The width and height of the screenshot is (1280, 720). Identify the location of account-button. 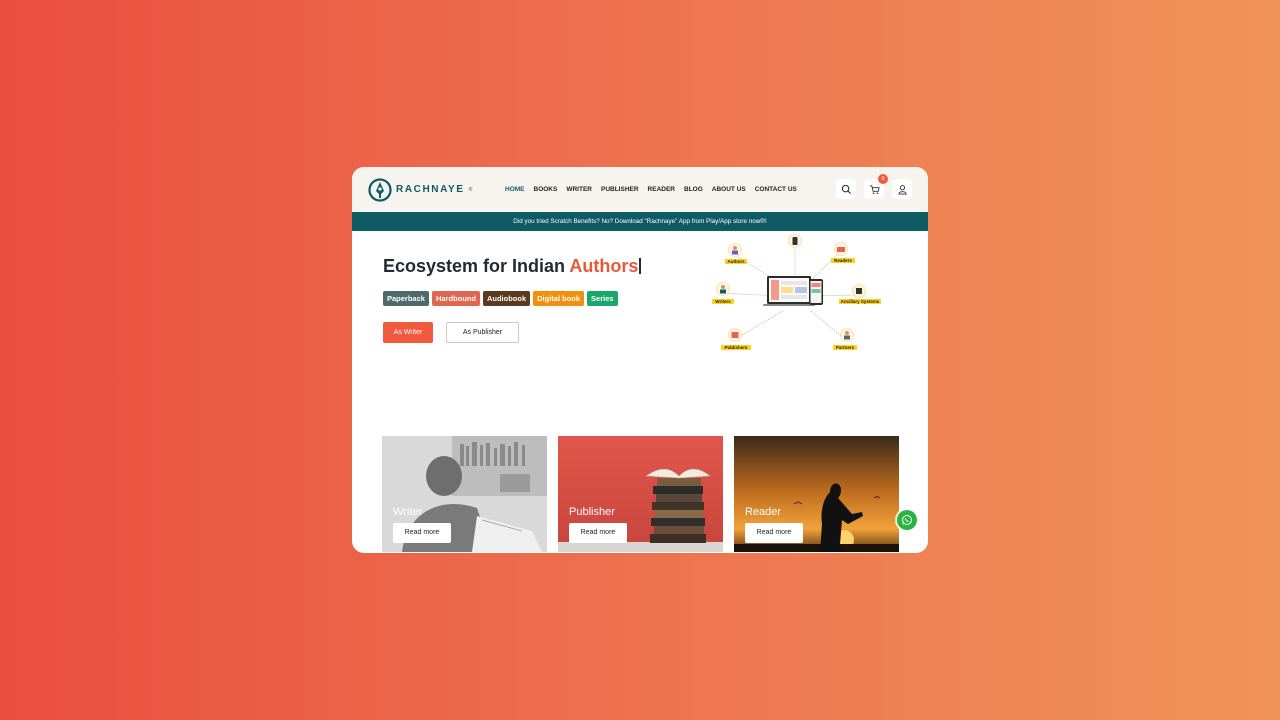
(902, 189).